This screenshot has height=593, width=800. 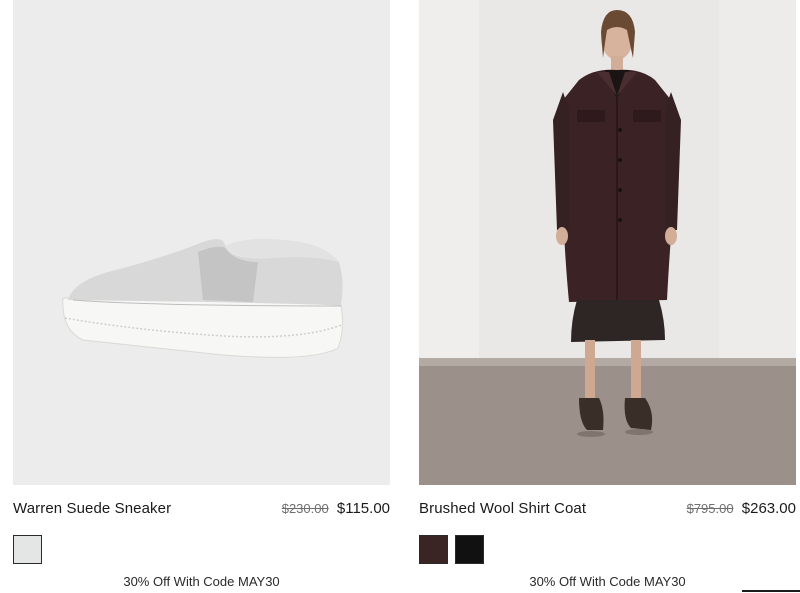 I want to click on product-prices: $230.00 $115.00, so click(x=336, y=508).